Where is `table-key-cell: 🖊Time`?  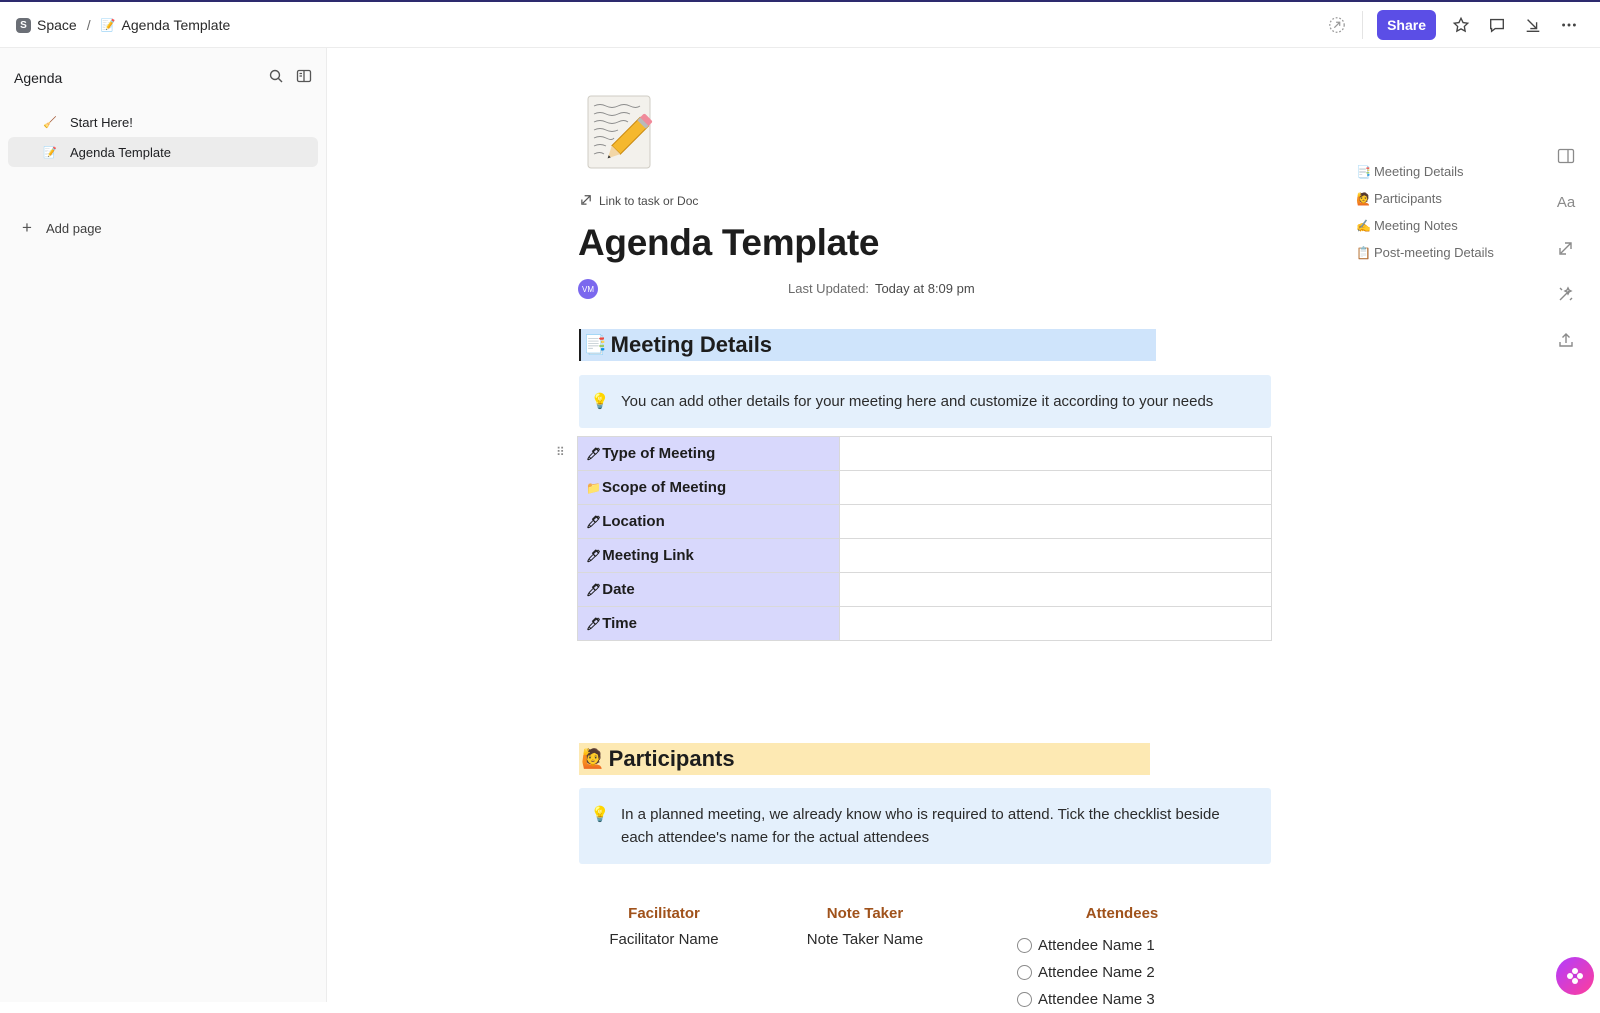 table-key-cell: 🖊Time is located at coordinates (708, 623).